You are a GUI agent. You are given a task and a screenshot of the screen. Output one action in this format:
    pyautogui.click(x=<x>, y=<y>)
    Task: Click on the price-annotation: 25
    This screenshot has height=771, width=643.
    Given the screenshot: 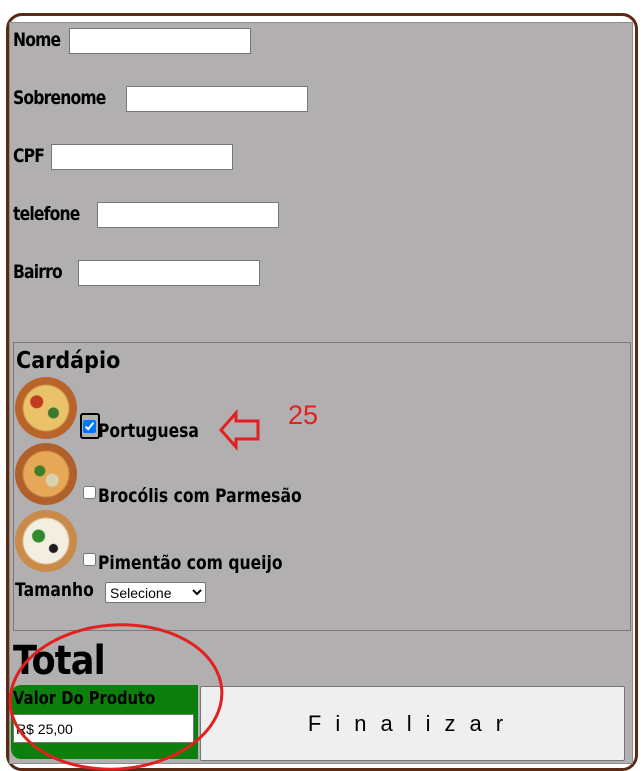 What is the action you would take?
    pyautogui.click(x=303, y=415)
    